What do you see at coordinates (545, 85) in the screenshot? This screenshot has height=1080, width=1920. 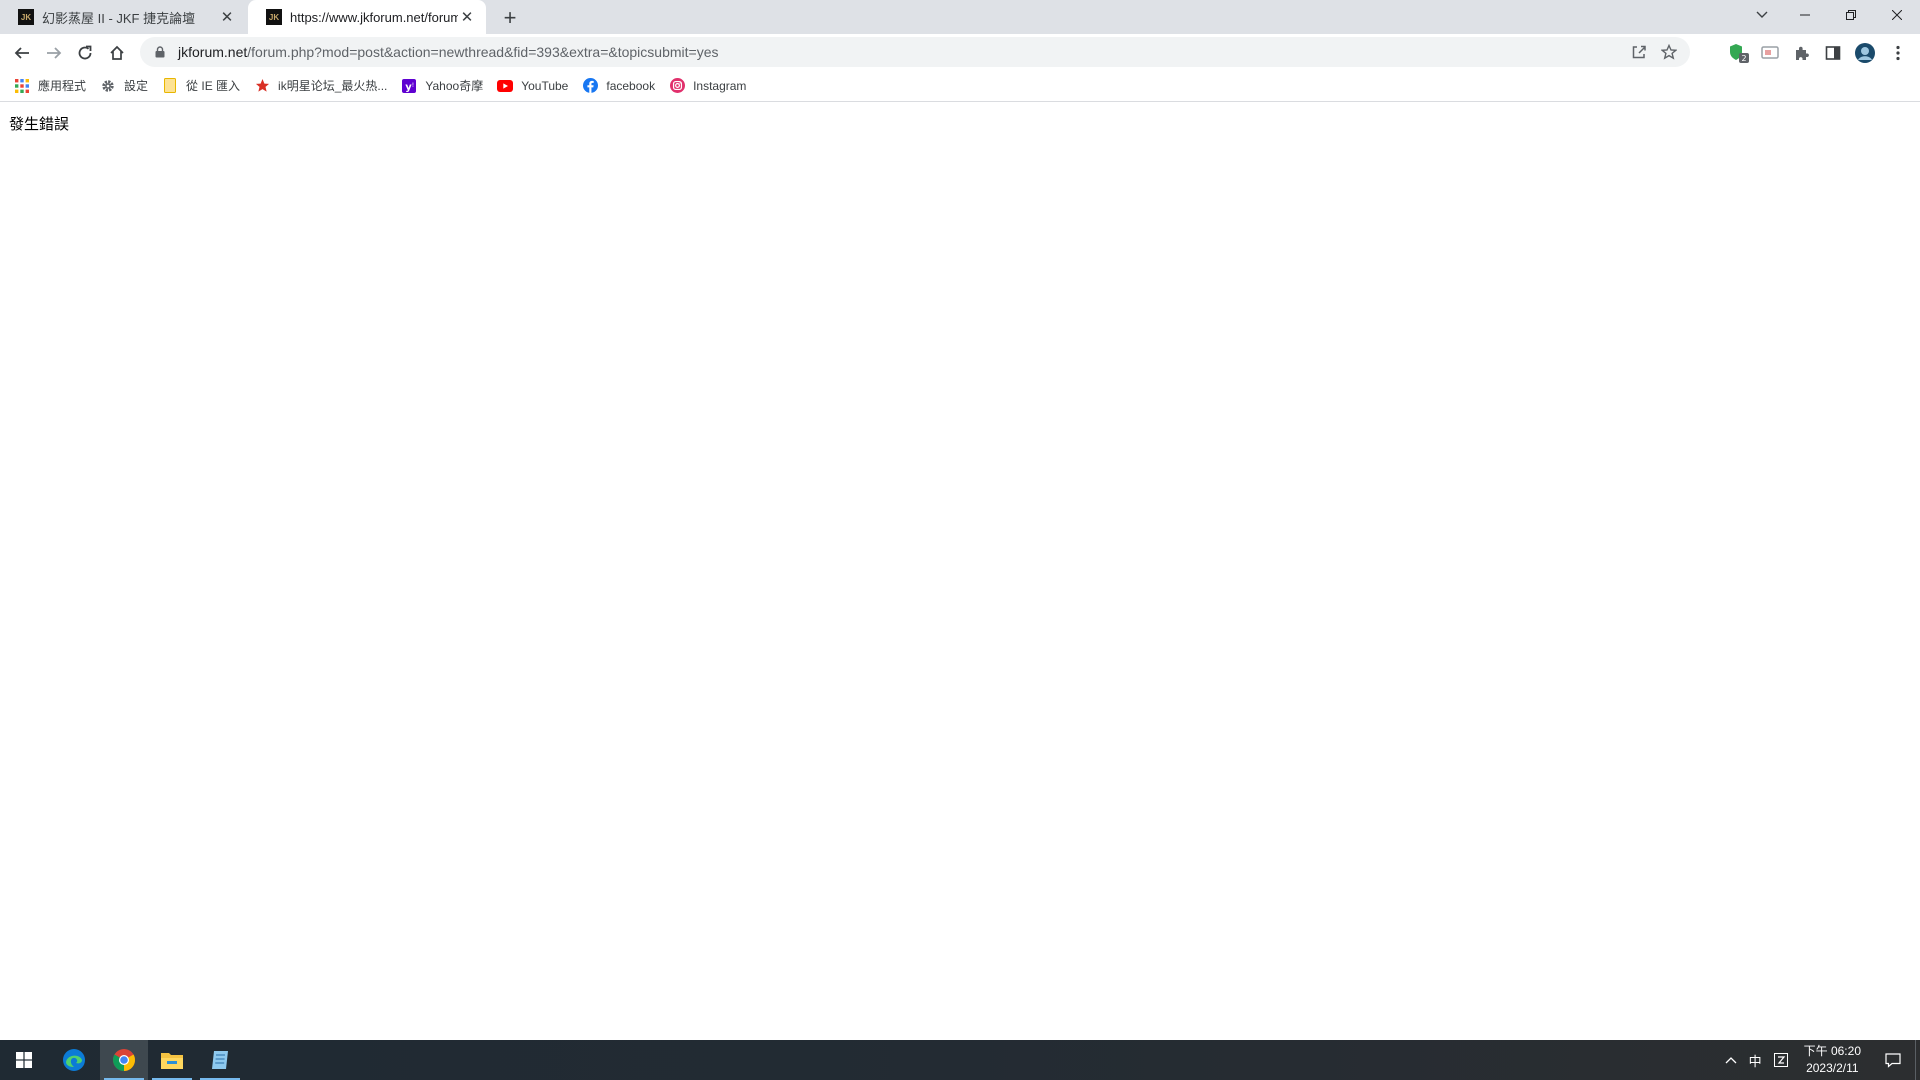 I see `bookmark-label: YouTube` at bounding box center [545, 85].